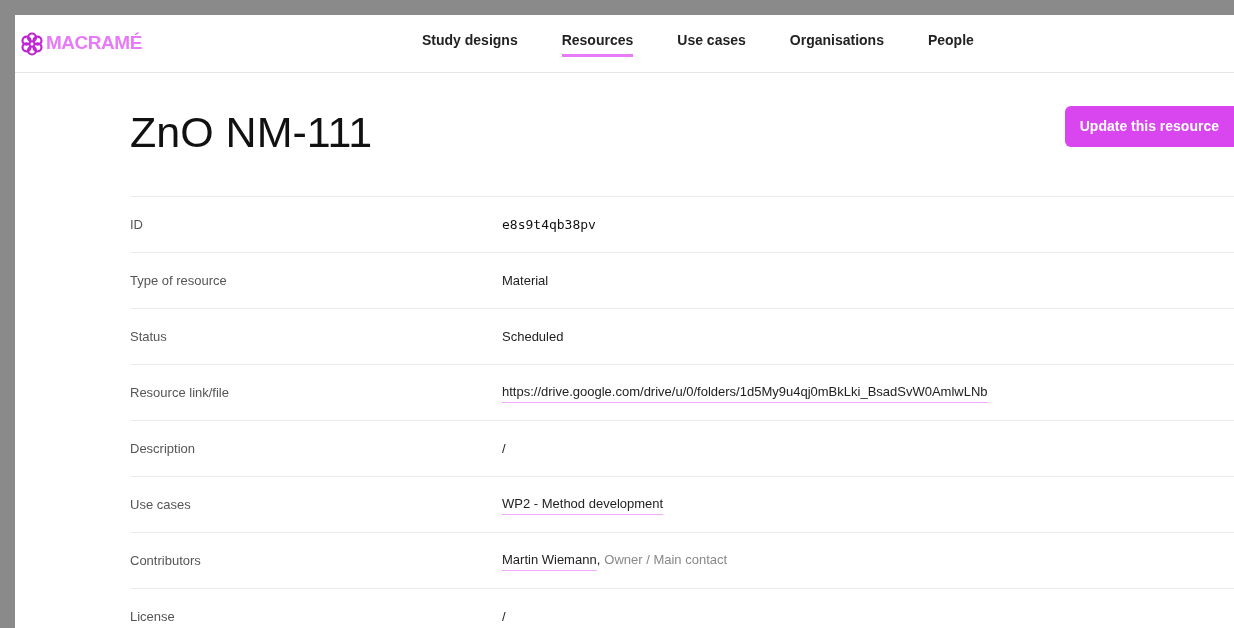 This screenshot has height=628, width=1234. I want to click on brand-name: MACRAMÉ, so click(94, 43).